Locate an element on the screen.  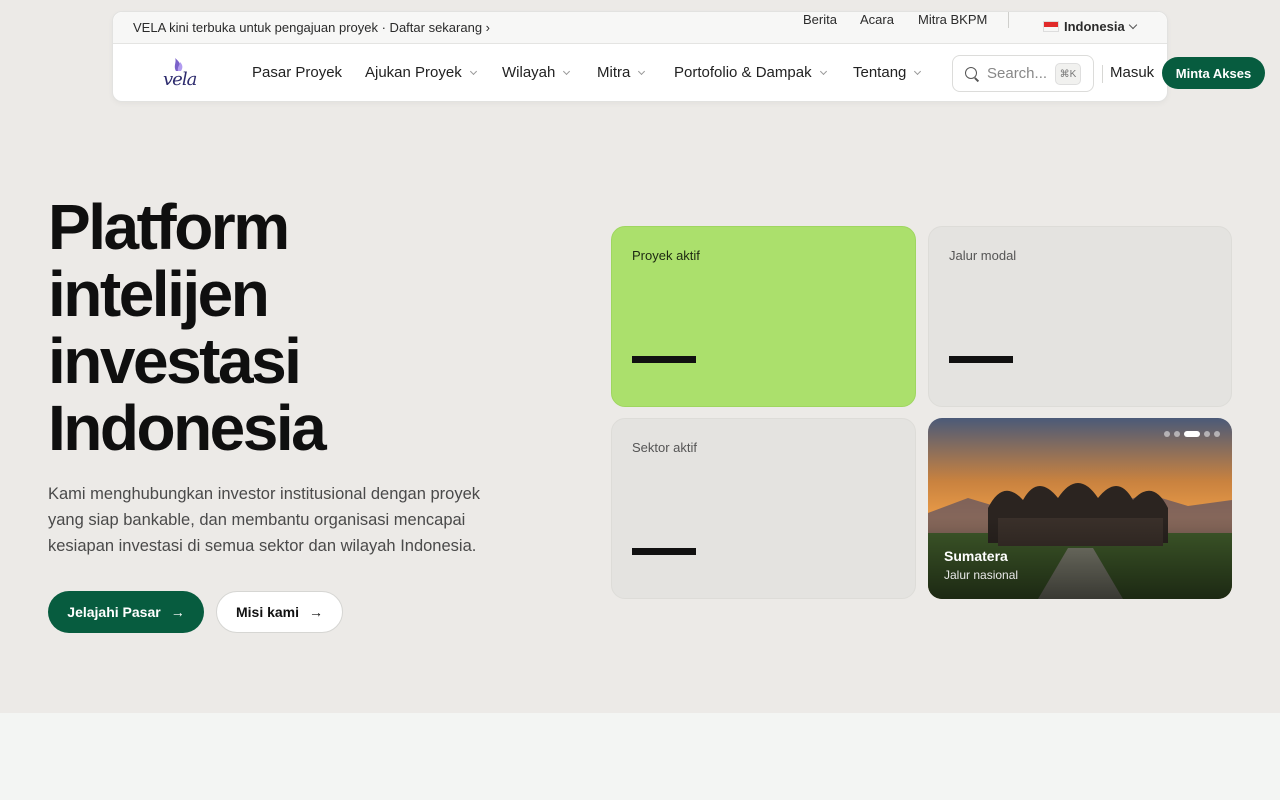
button-label: Misi kami is located at coordinates (267, 612).